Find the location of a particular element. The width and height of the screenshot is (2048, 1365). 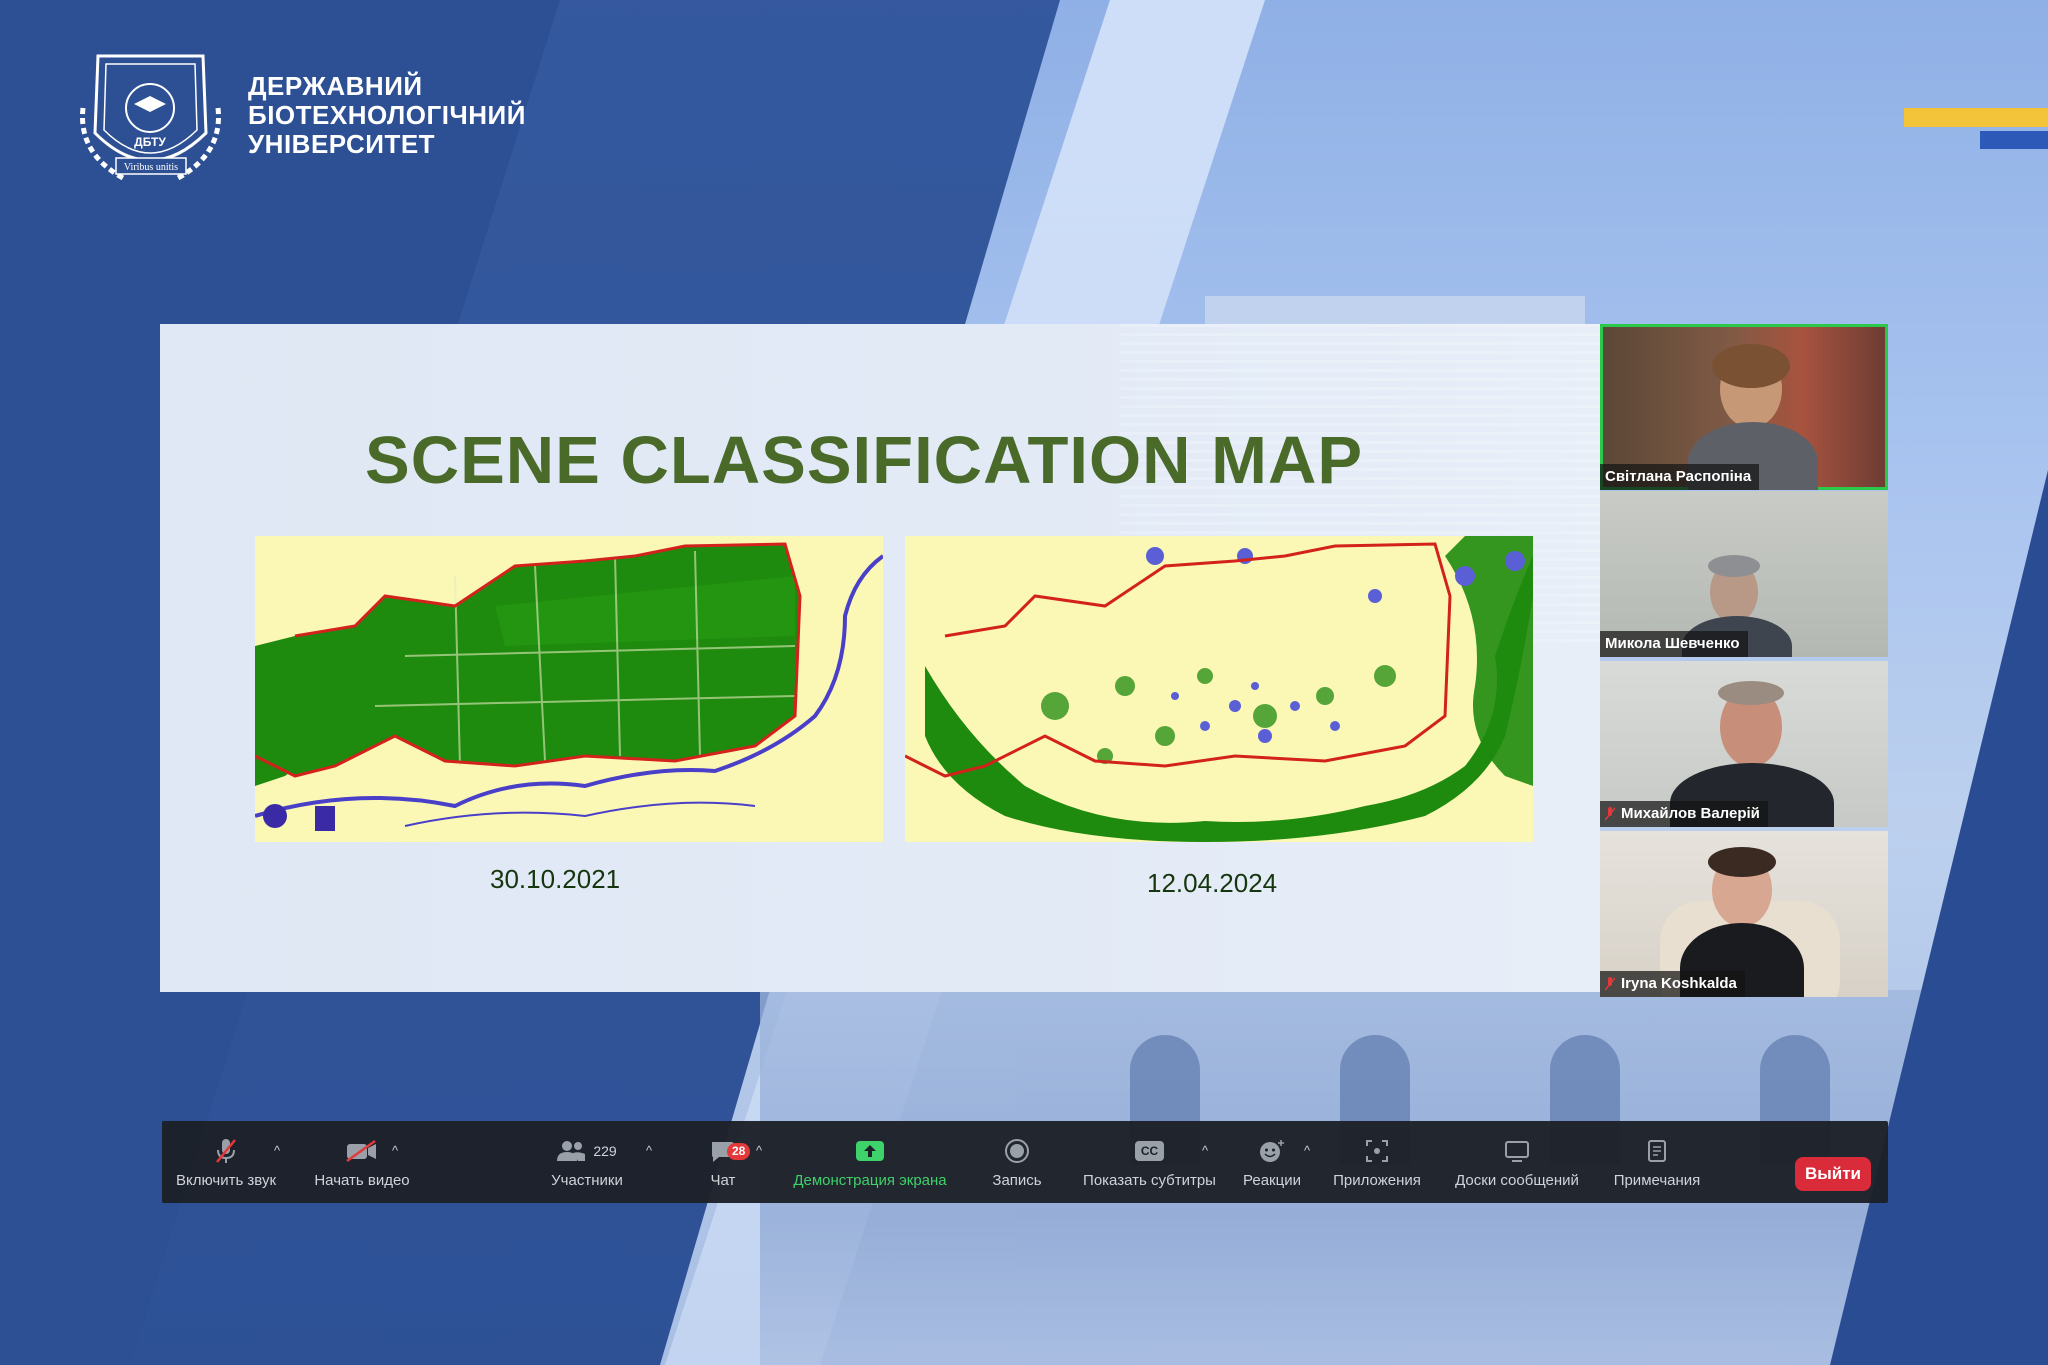

record-button: Запись is located at coordinates (1017, 1162).